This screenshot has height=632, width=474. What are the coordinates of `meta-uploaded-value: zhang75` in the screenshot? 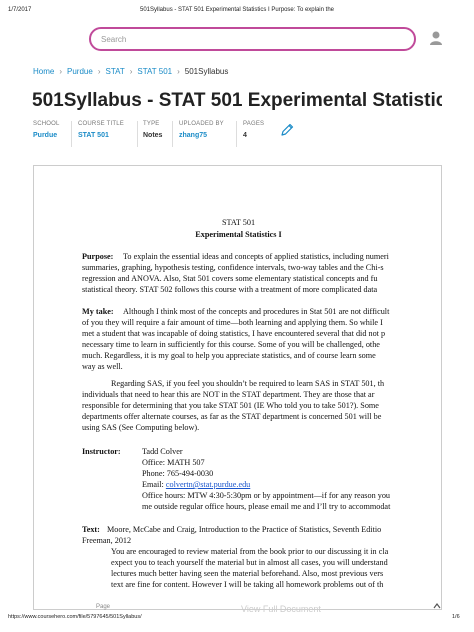 It's located at (201, 135).